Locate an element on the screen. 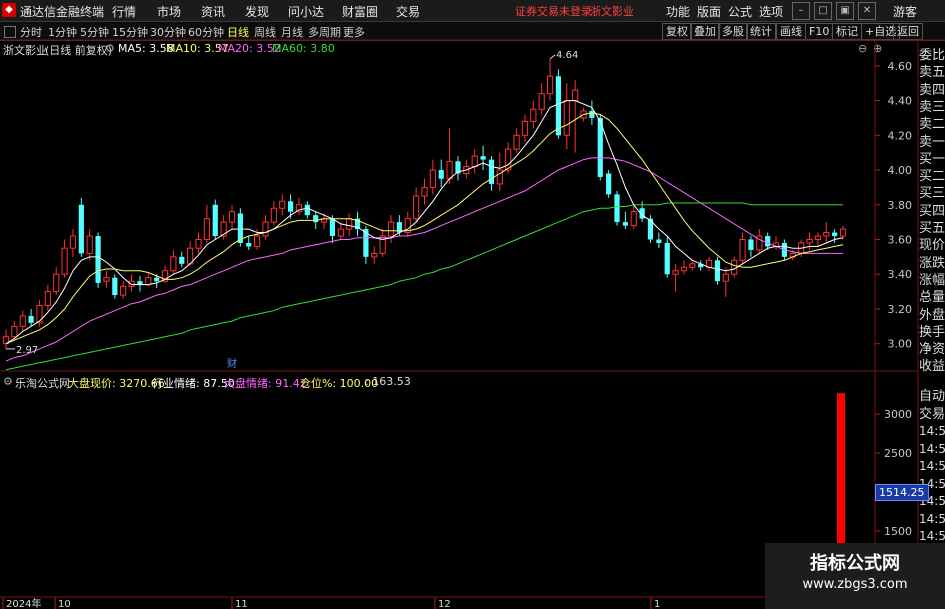 This screenshot has height=609, width=945. price-tick-label: 4.00 is located at coordinates (900, 170).